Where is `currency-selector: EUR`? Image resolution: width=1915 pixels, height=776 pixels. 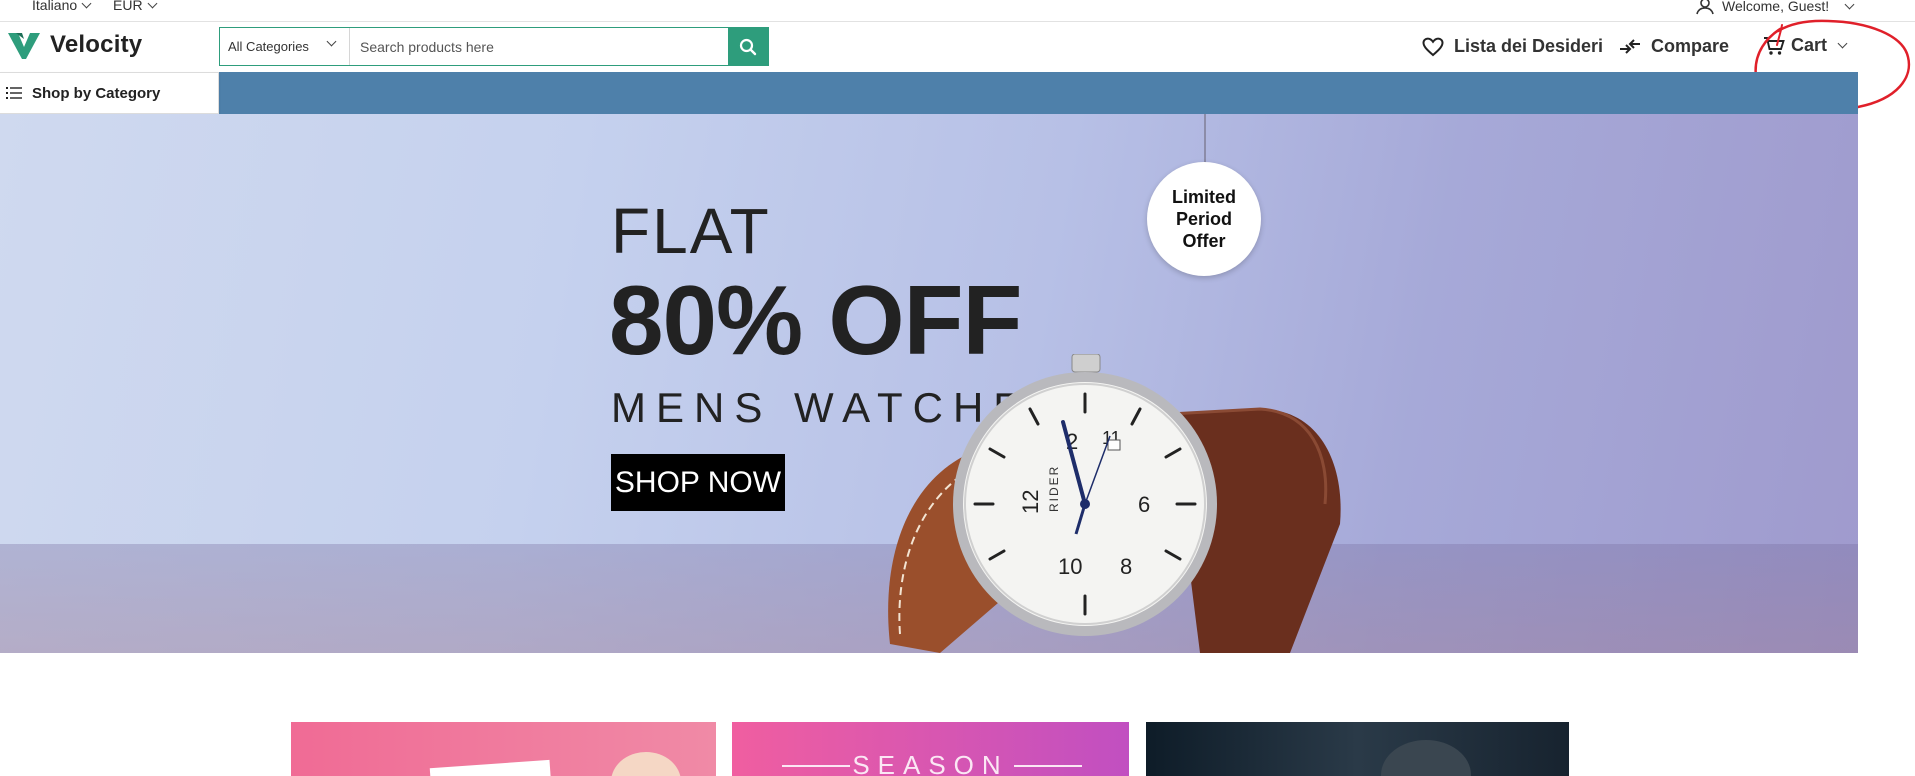
currency-selector: EUR is located at coordinates (135, 6).